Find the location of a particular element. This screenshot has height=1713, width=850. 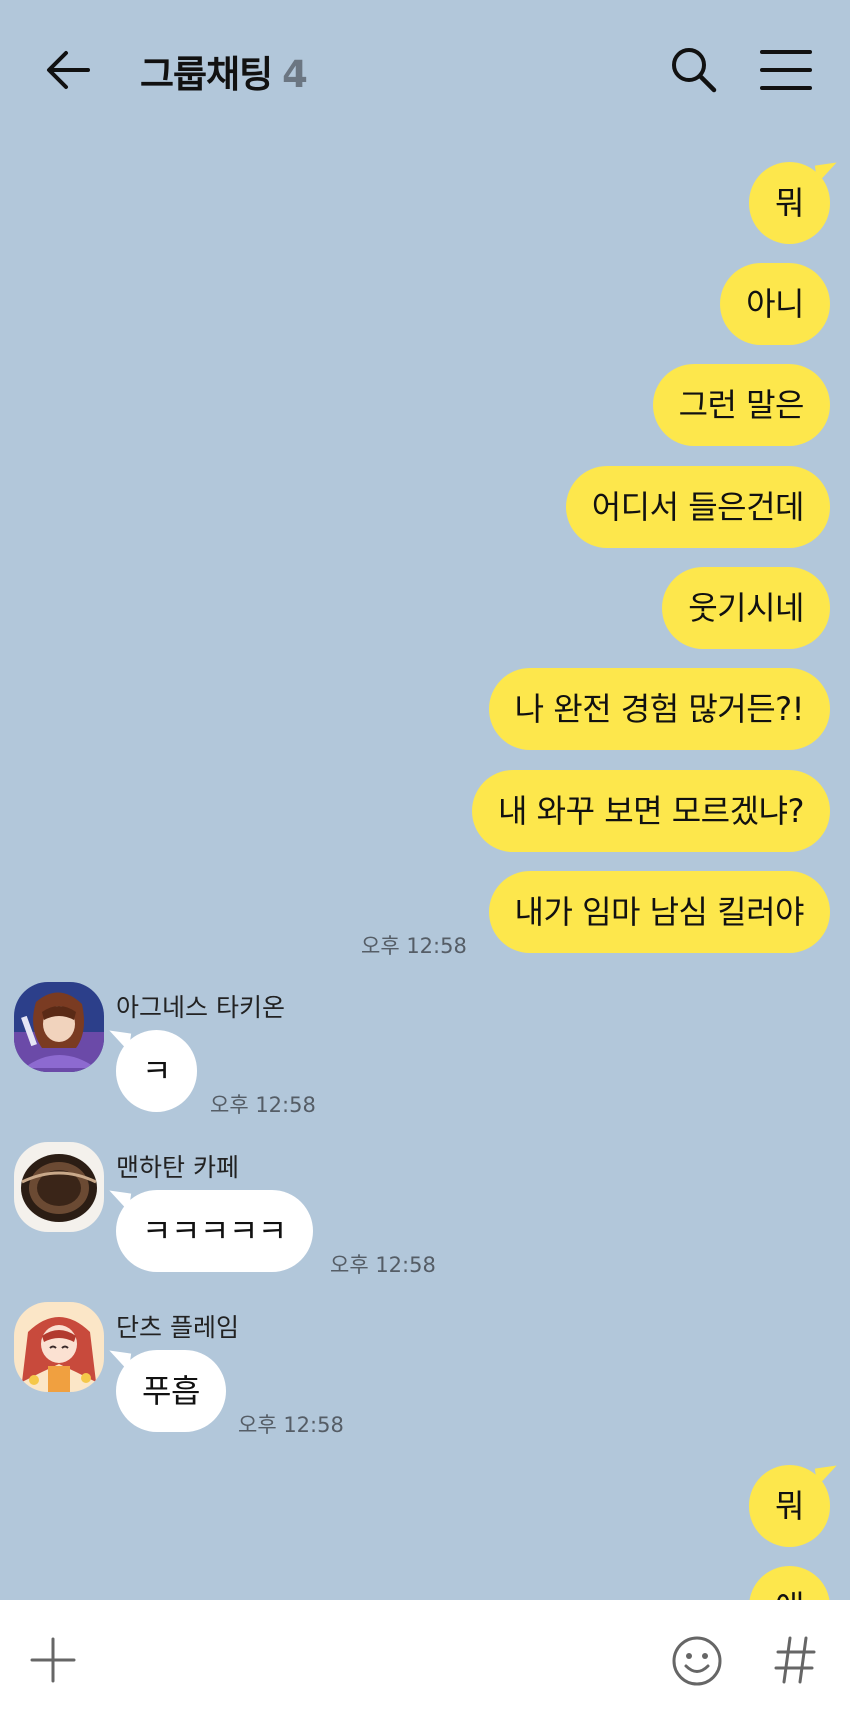

chat-title-text: 그룹채팅 is located at coordinates (206, 74).